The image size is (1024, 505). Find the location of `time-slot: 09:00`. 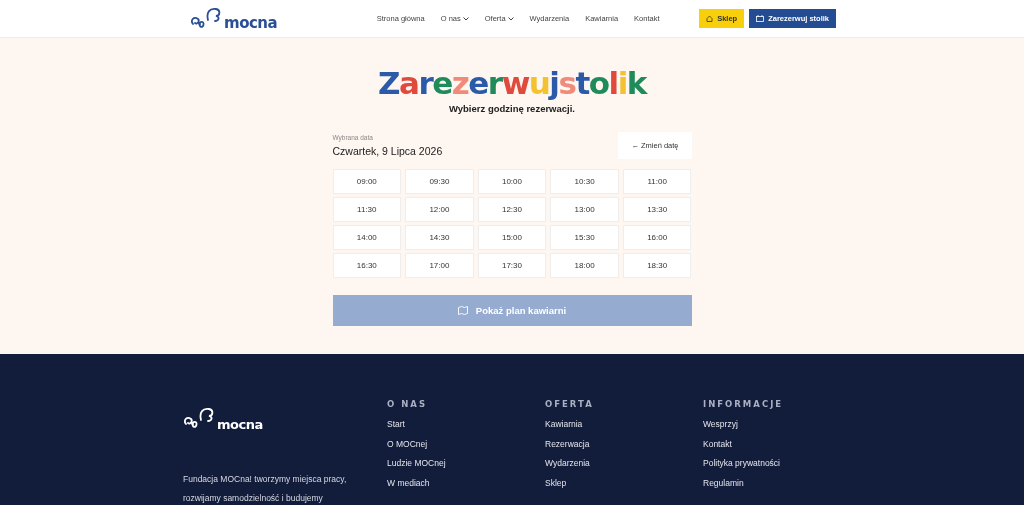

time-slot: 09:00 is located at coordinates (367, 181).